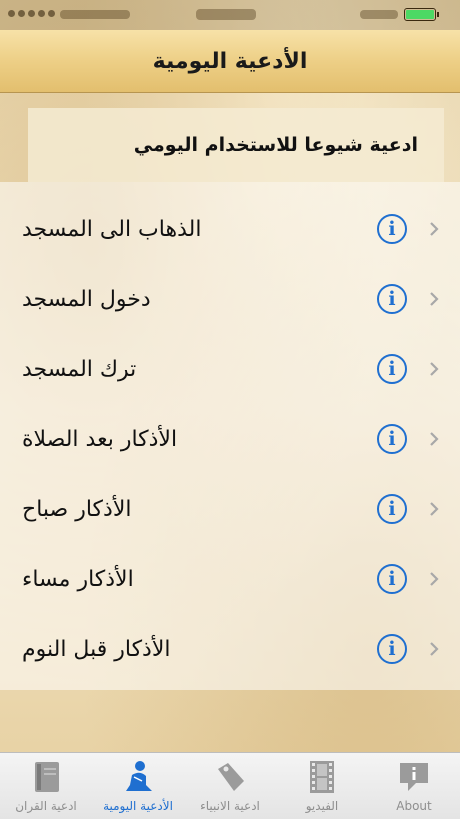 Image resolution: width=460 pixels, height=819 pixels. I want to click on battery-percent, so click(379, 14).